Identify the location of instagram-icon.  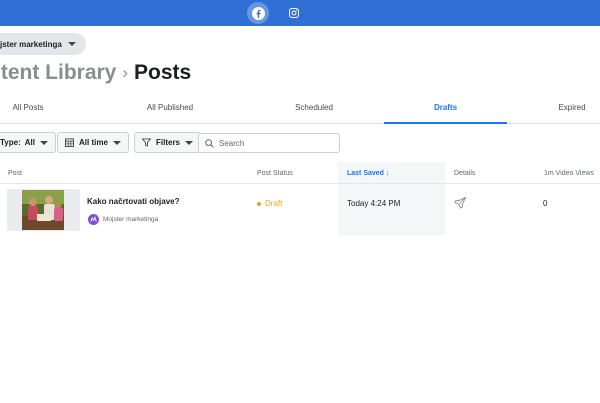
(294, 13).